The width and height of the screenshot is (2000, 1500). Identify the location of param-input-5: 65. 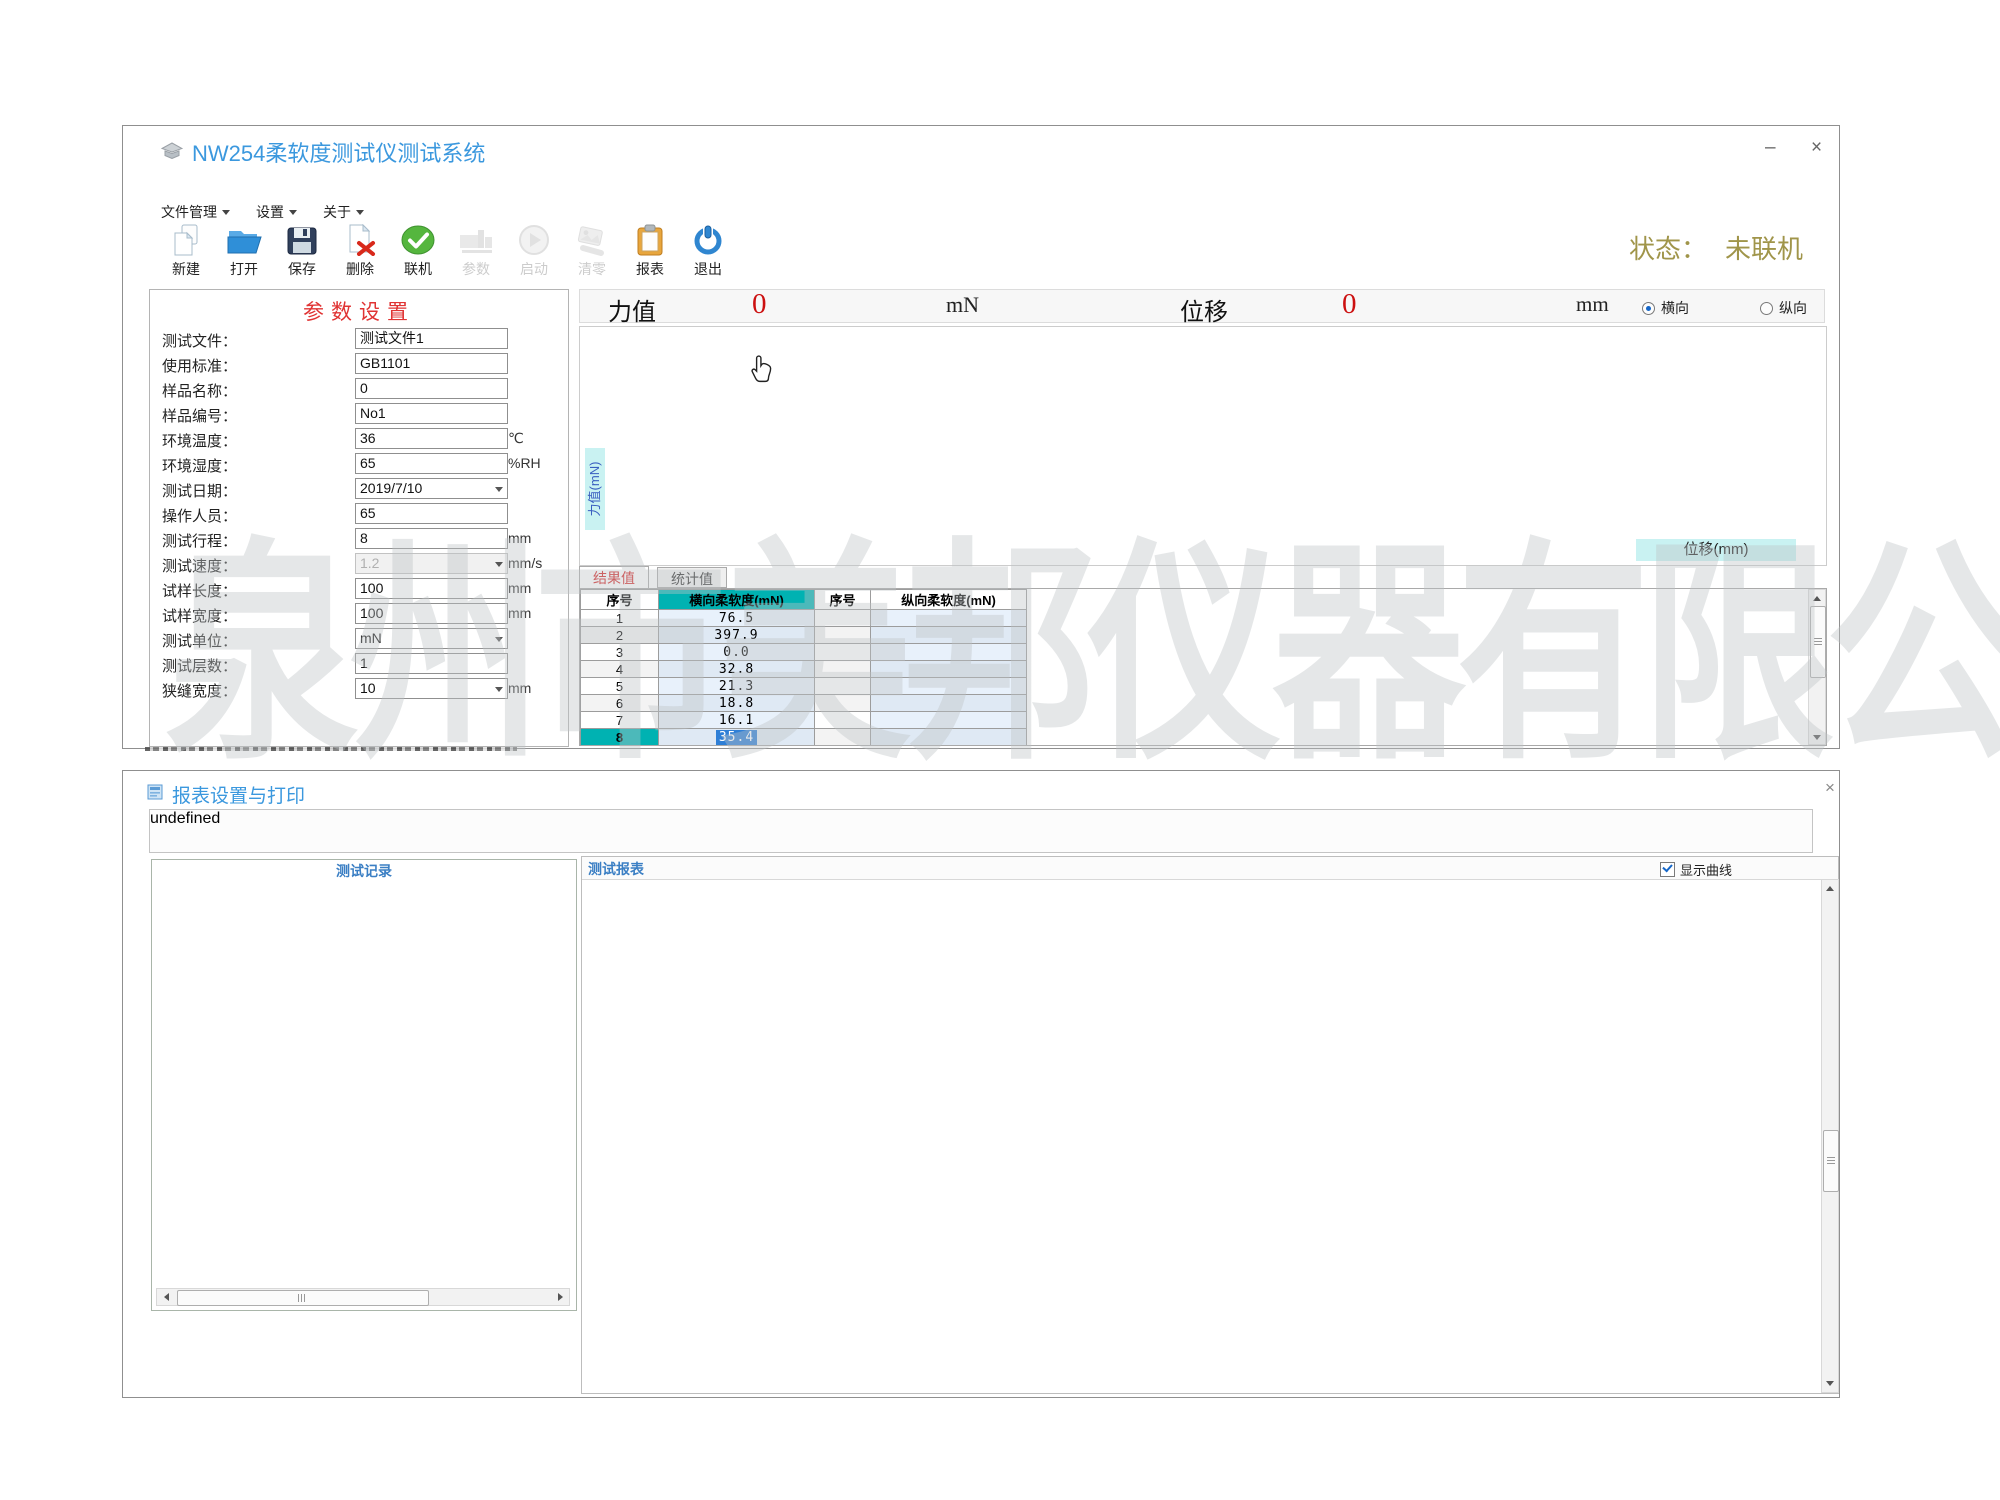
(431, 463).